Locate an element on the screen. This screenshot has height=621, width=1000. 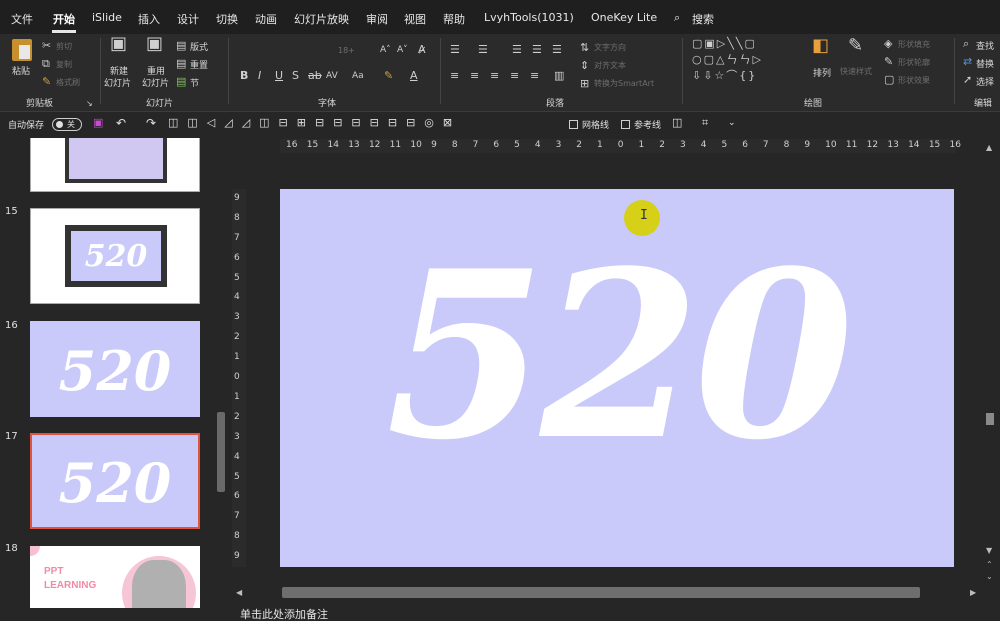
menu-home: 开始 is located at coordinates (64, 19).